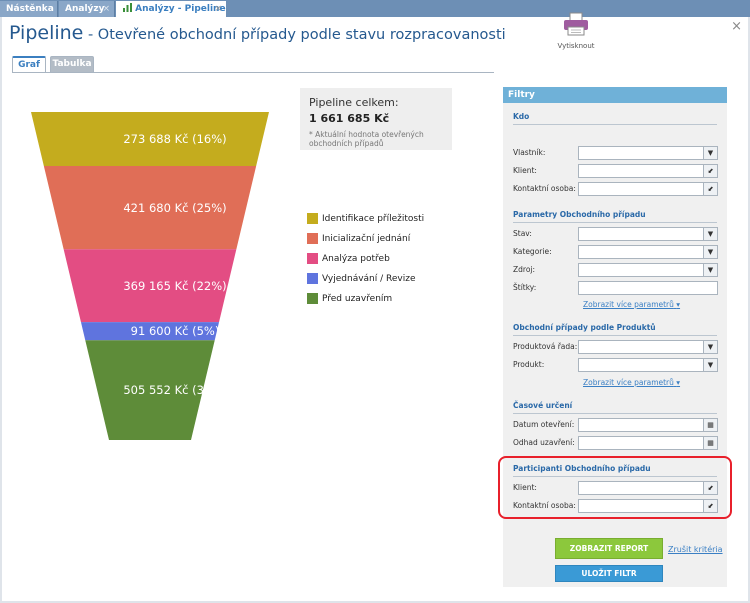 This screenshot has height=603, width=750. I want to click on field-label: Datum otevření:, so click(544, 424).